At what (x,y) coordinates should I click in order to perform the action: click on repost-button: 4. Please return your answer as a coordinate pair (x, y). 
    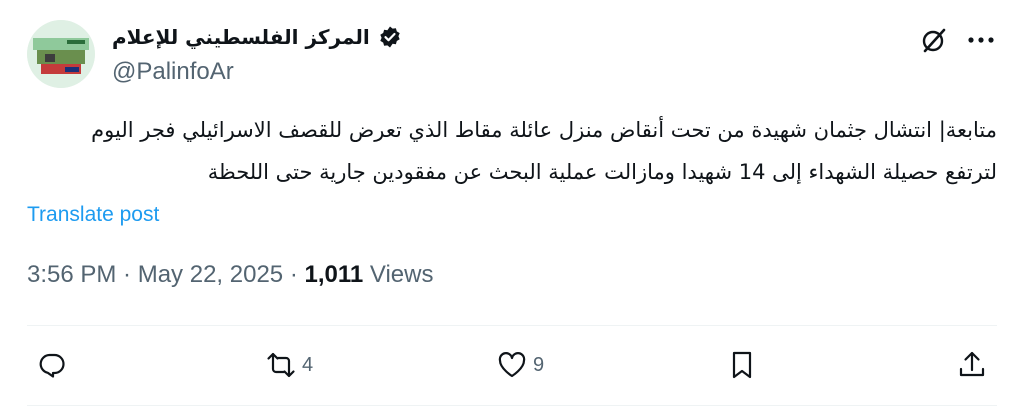
    Looking at the image, I should click on (289, 365).